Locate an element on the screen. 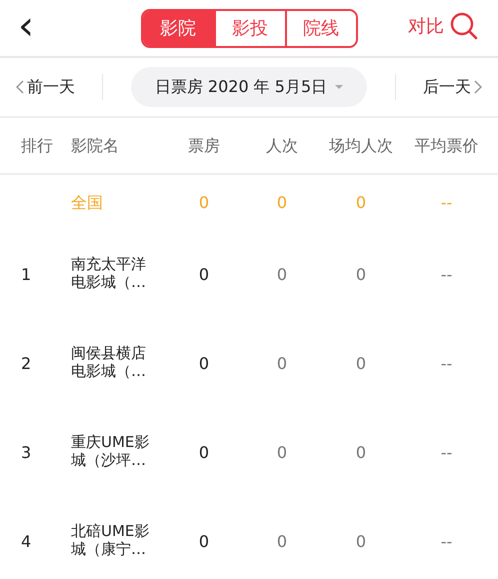  column-header: 排行 is located at coordinates (37, 145).